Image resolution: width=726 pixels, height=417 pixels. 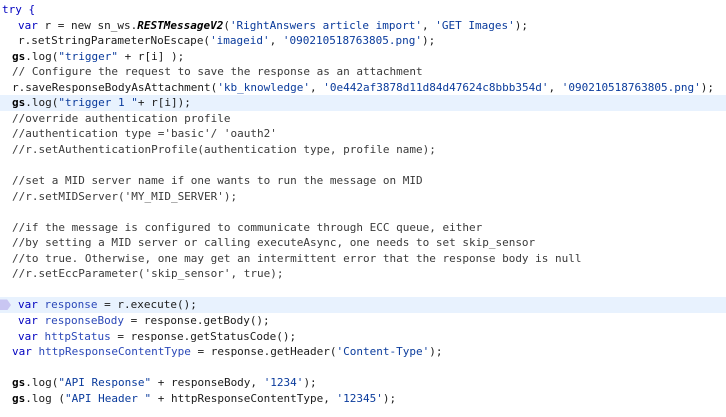 I want to click on code-line: gs.log("trigger 1 "+ r[i]);, so click(x=363, y=103).